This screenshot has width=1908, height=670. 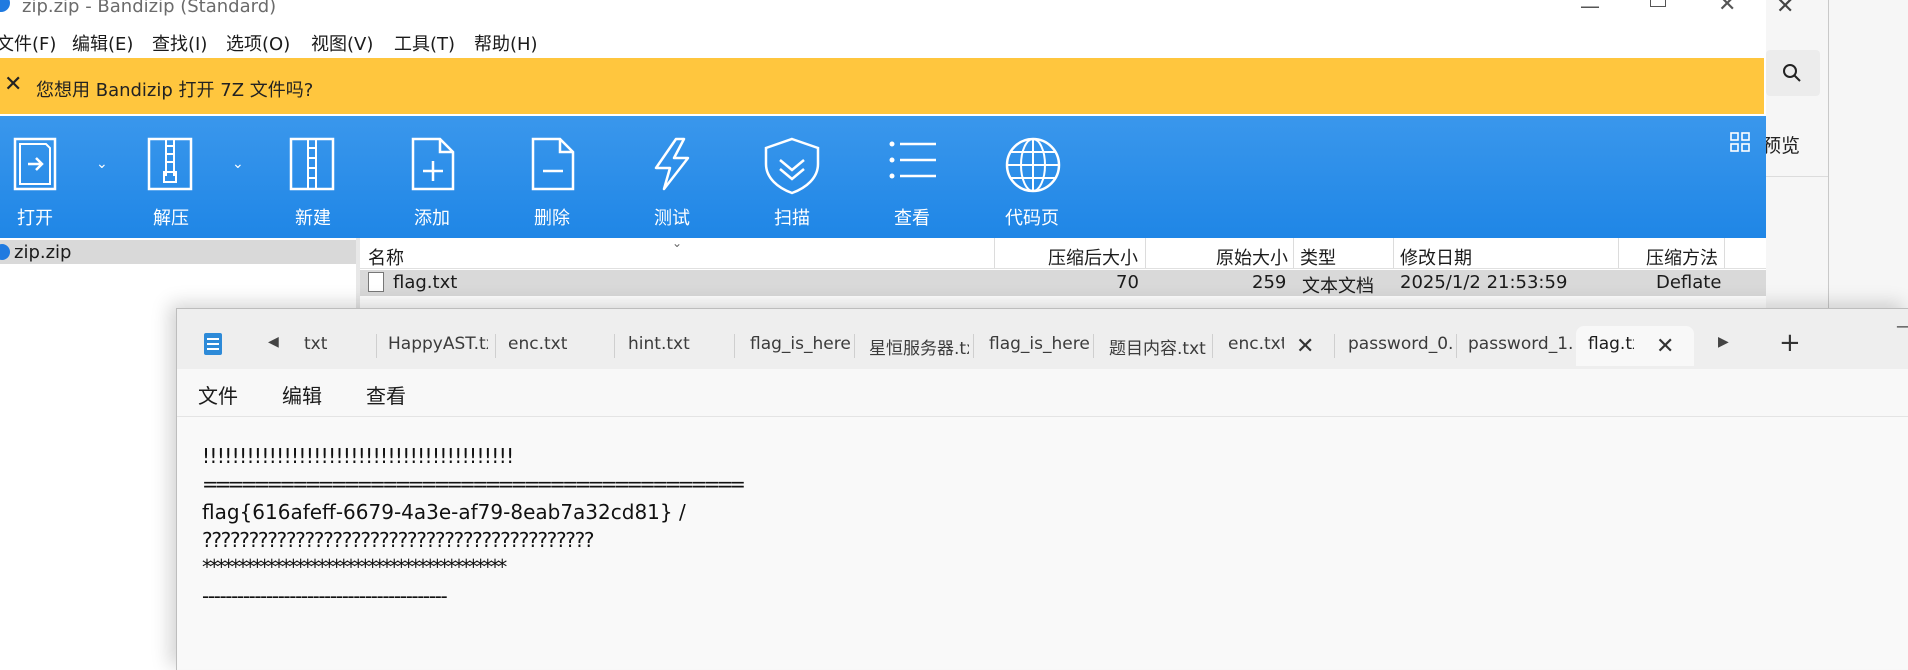 I want to click on search-icon, so click(x=1792, y=73).